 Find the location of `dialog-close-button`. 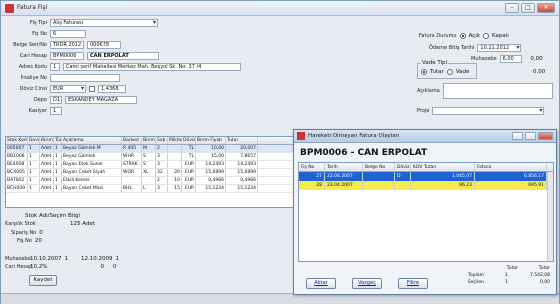

dialog-close-button is located at coordinates (545, 136).